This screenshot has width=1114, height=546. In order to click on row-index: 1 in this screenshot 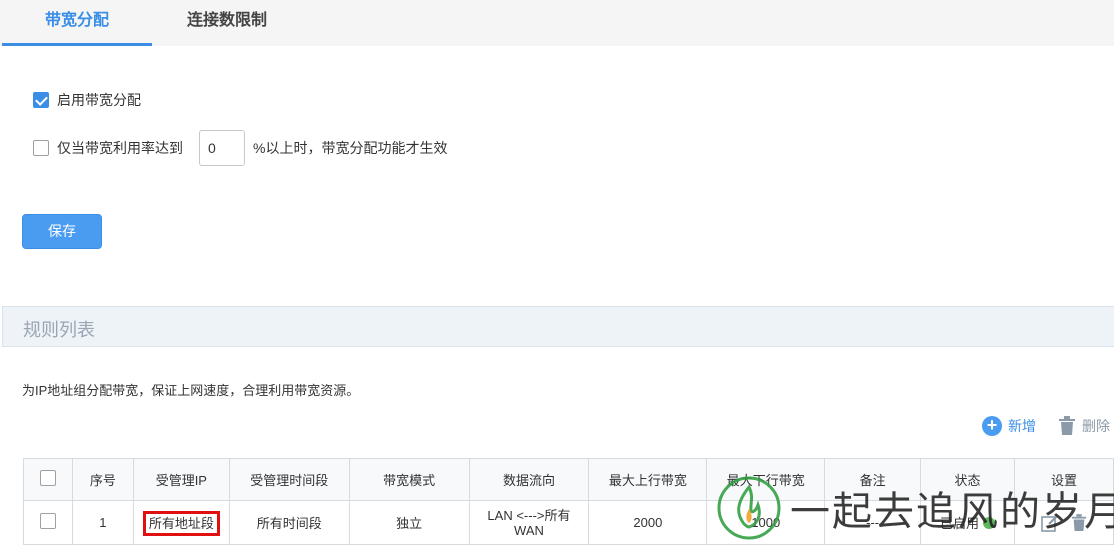, I will do `click(102, 522)`.